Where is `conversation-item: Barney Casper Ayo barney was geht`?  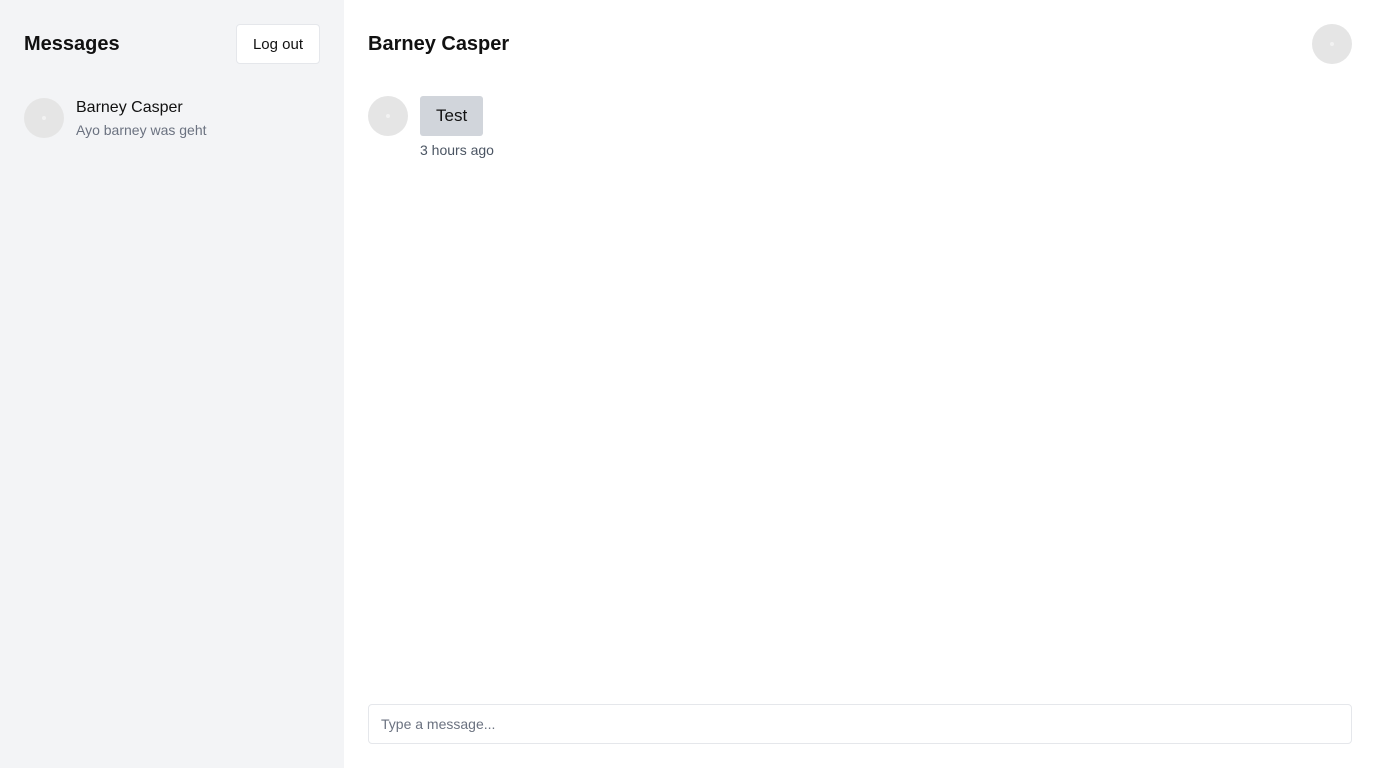
conversation-item: Barney Casper Ayo barney was geht is located at coordinates (172, 118).